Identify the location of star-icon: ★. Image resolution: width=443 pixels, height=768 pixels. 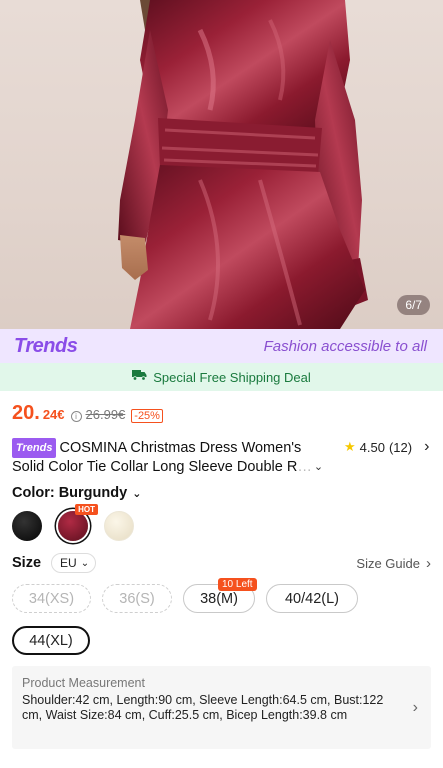
(350, 446).